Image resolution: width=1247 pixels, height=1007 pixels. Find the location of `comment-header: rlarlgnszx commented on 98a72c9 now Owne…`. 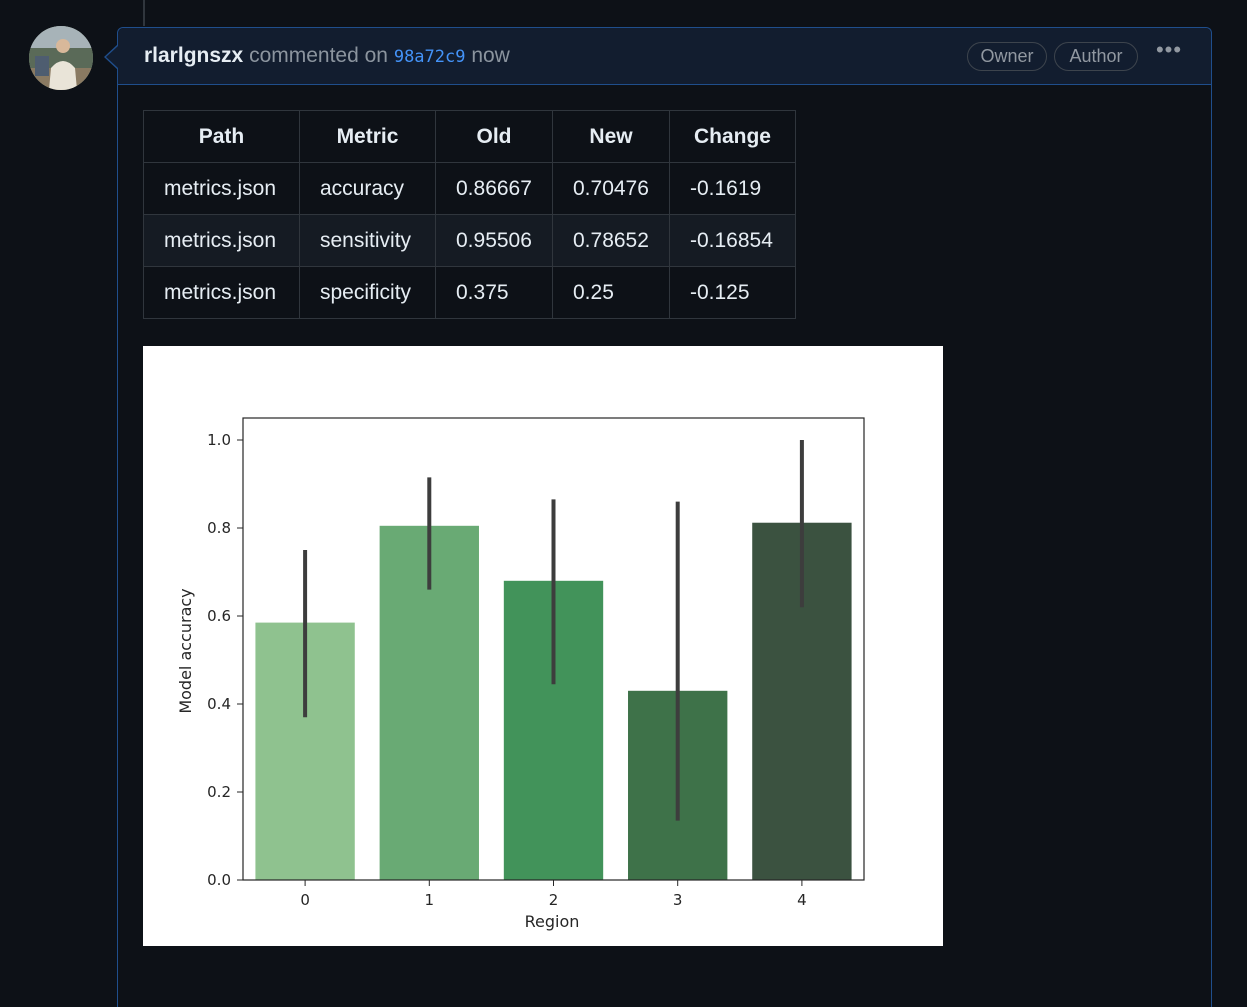

comment-header: rlarlgnszx commented on 98a72c9 now Owne… is located at coordinates (664, 56).